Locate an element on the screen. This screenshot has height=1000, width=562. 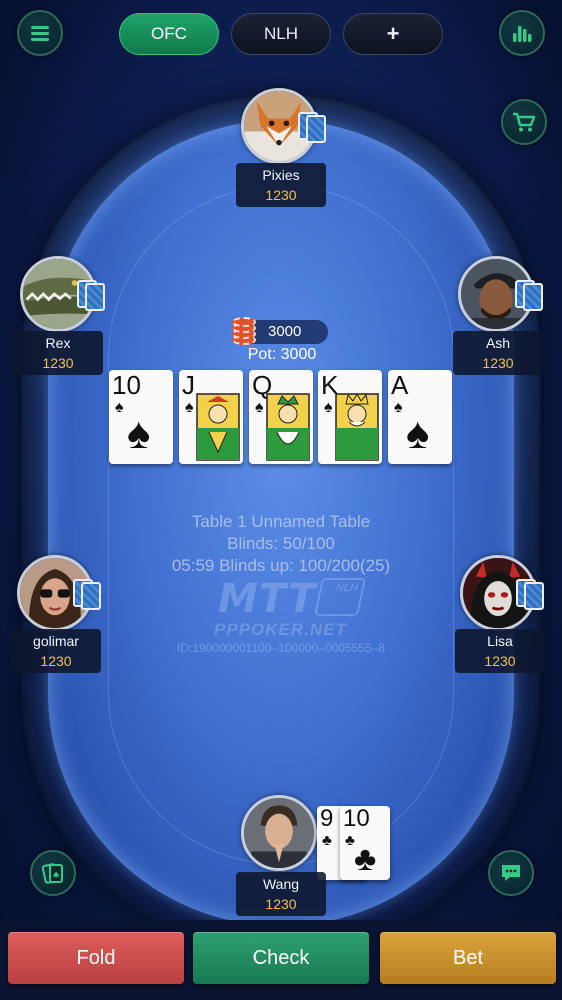
cards-icon: ♠ is located at coordinates (52, 873).